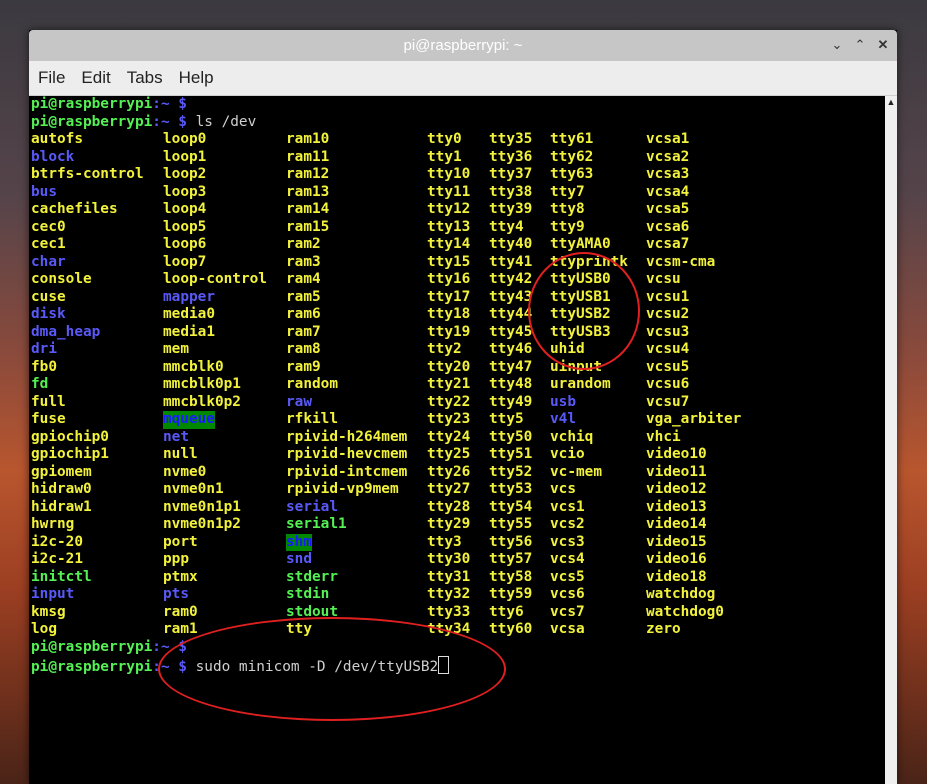  I want to click on prompt-line: pi@raspberrypi:~ $ ls /dev, so click(143, 123).